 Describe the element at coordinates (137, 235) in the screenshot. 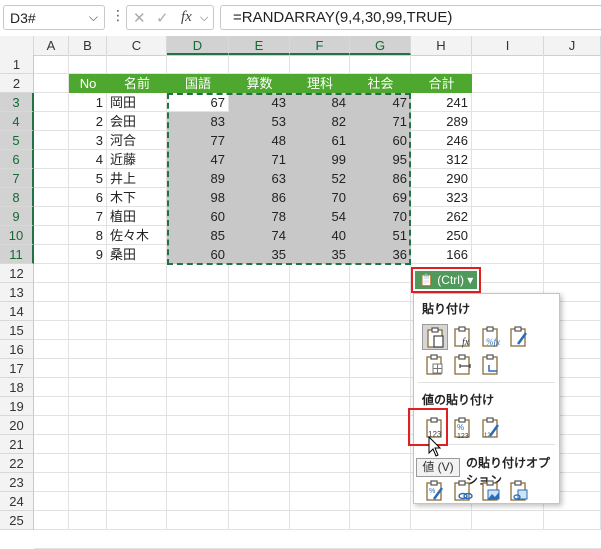

I see `cell-name: 佐々木` at that location.